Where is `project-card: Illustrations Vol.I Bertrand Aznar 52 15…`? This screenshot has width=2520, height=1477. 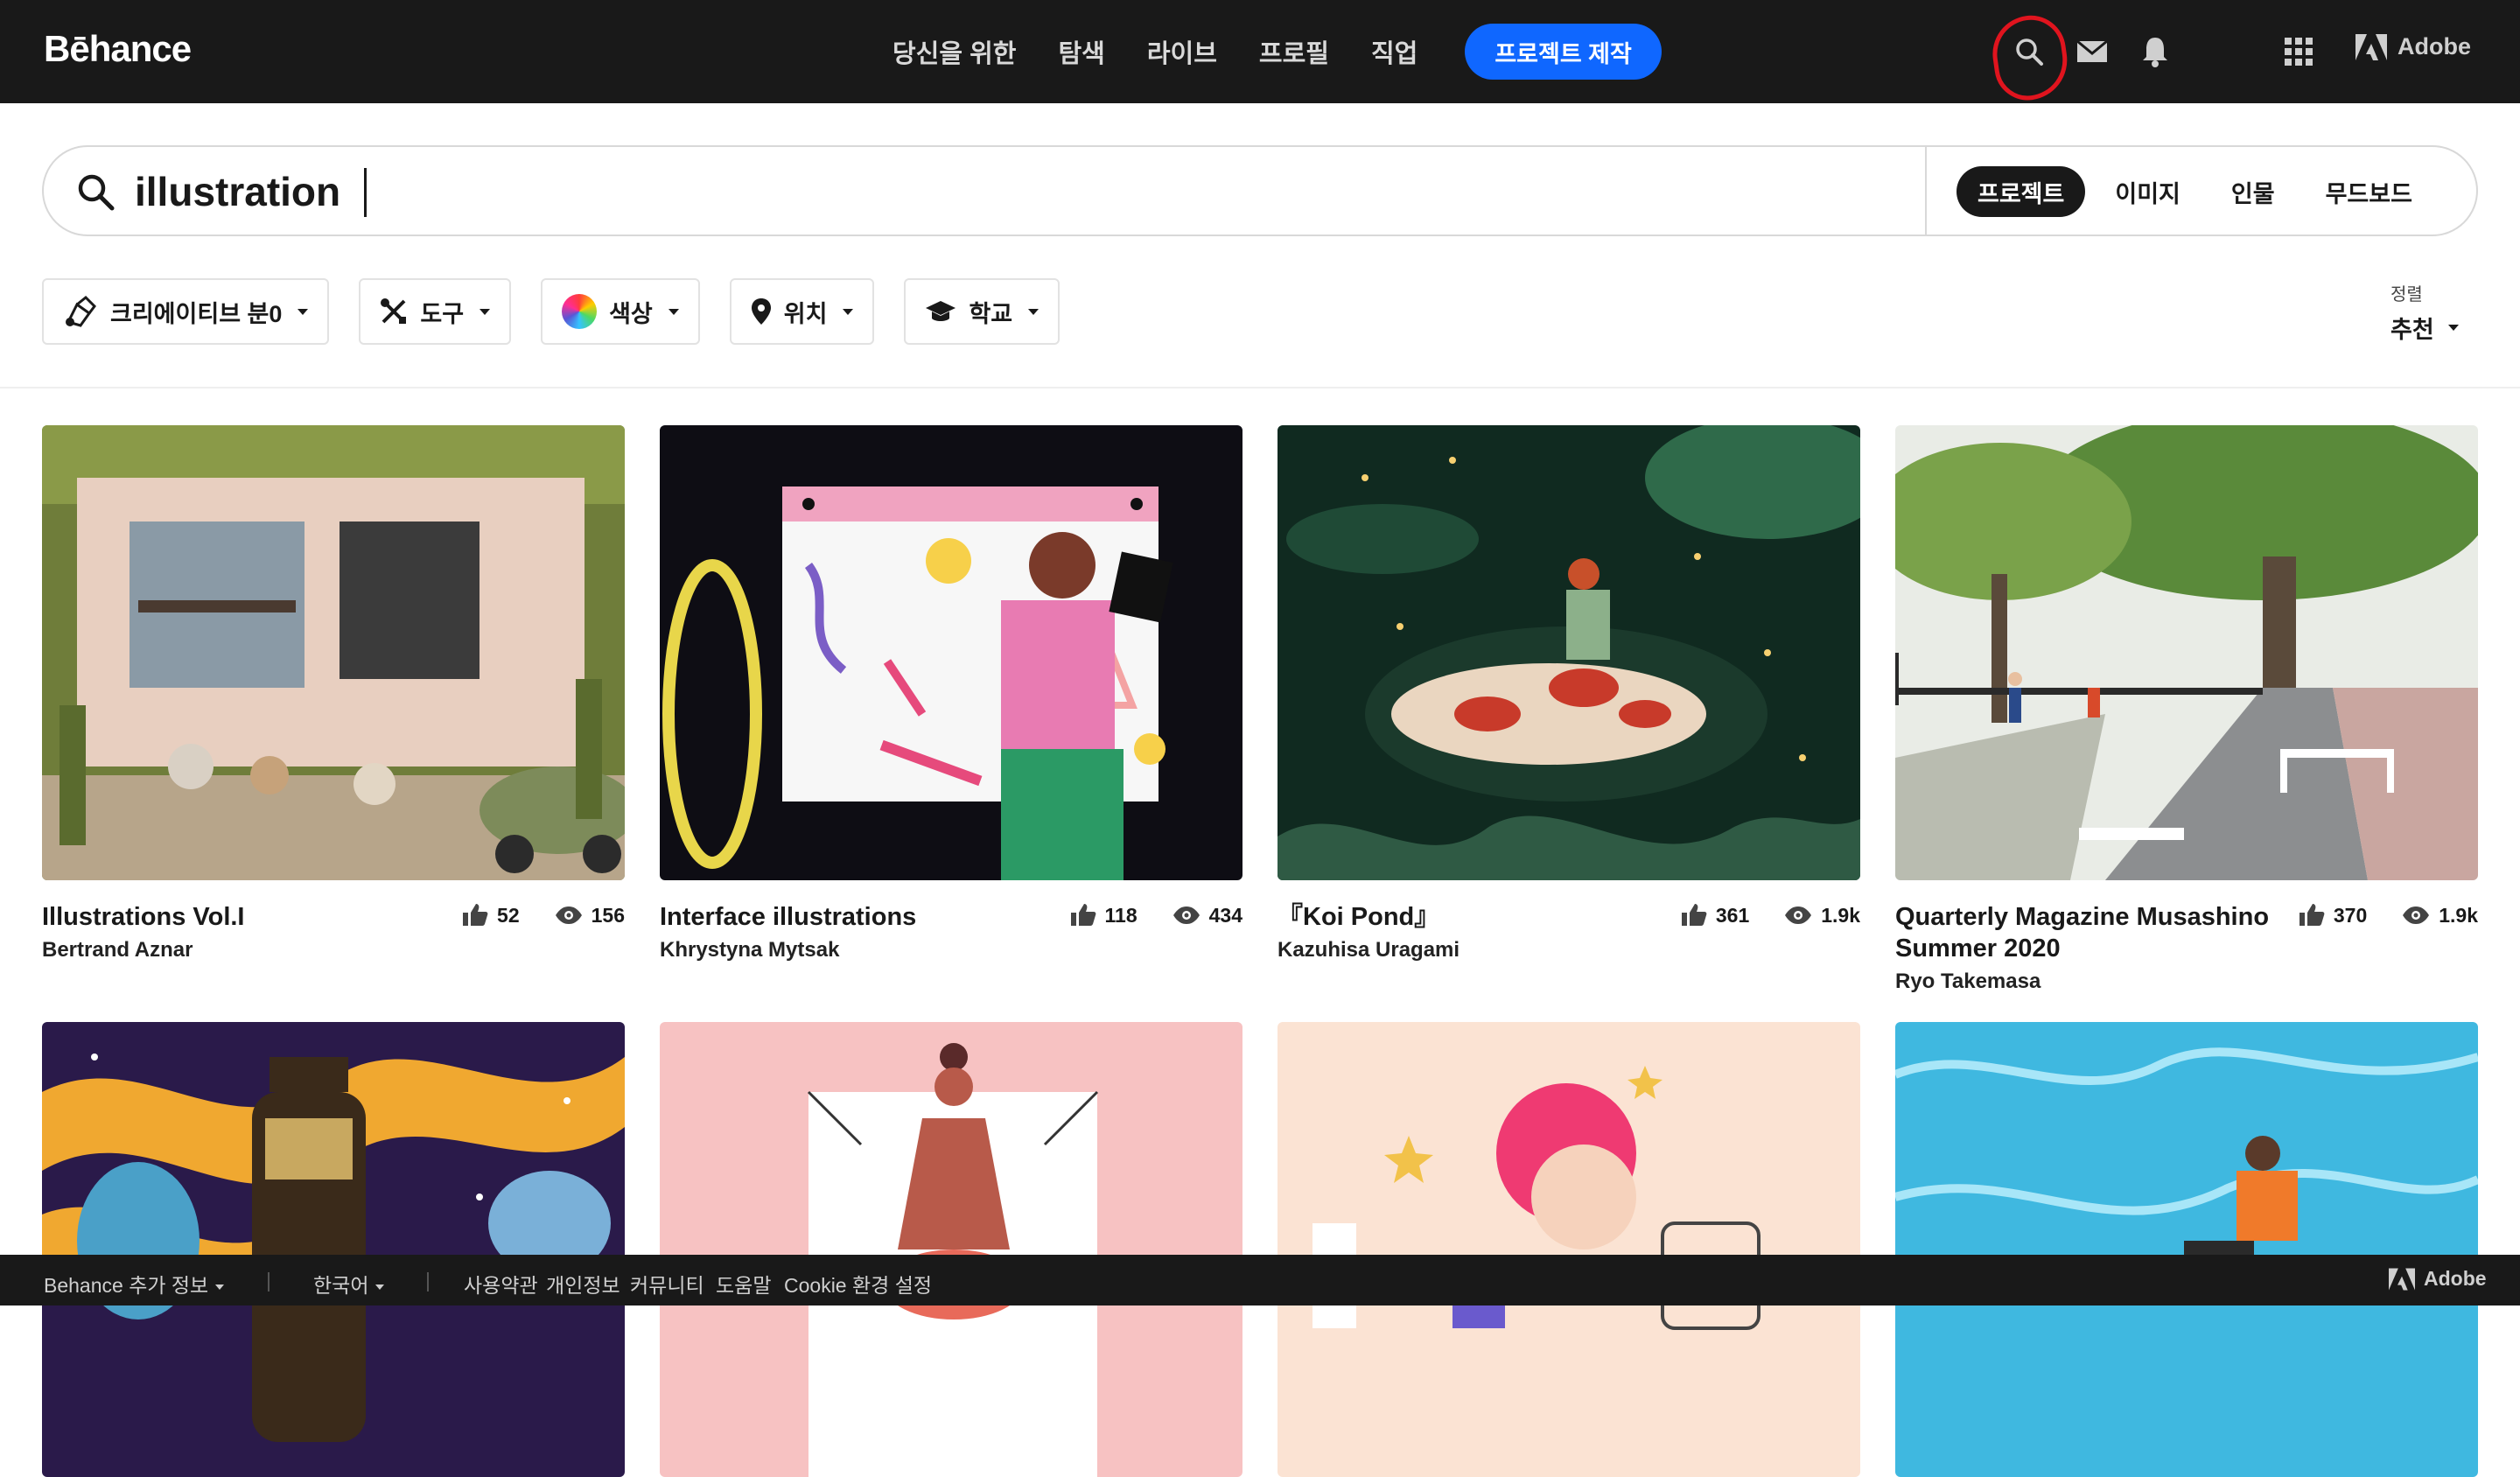
project-card: Illustrations Vol.I Bertrand Aznar 52 15… is located at coordinates (333, 696).